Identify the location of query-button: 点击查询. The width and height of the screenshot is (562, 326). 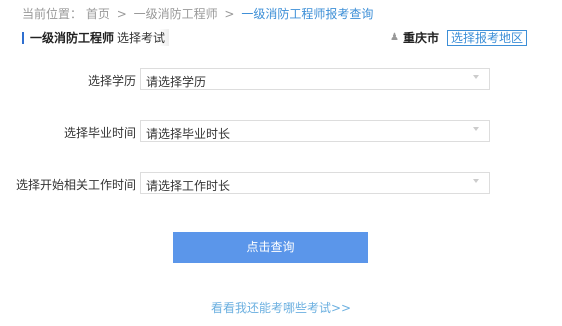
(270, 247).